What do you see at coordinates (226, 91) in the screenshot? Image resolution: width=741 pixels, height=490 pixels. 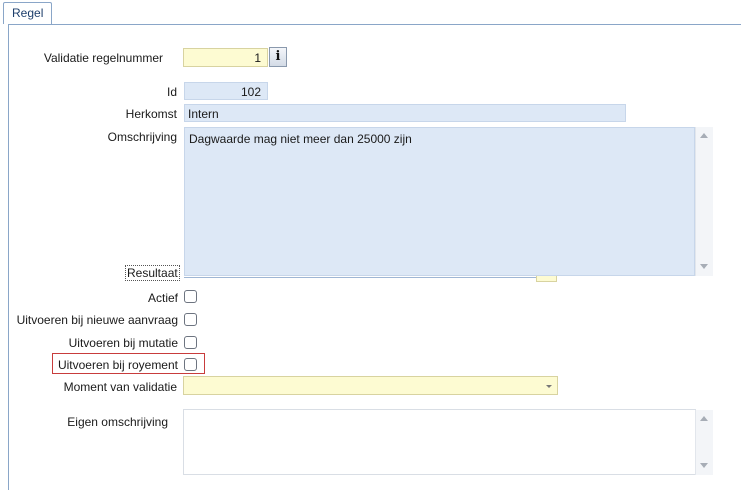 I see `id-field: 102` at bounding box center [226, 91].